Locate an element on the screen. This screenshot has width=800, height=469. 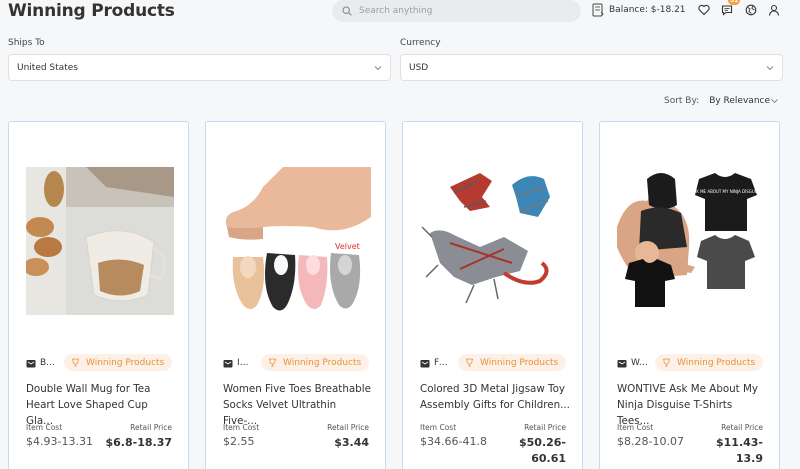
globe-icon is located at coordinates (751, 10).